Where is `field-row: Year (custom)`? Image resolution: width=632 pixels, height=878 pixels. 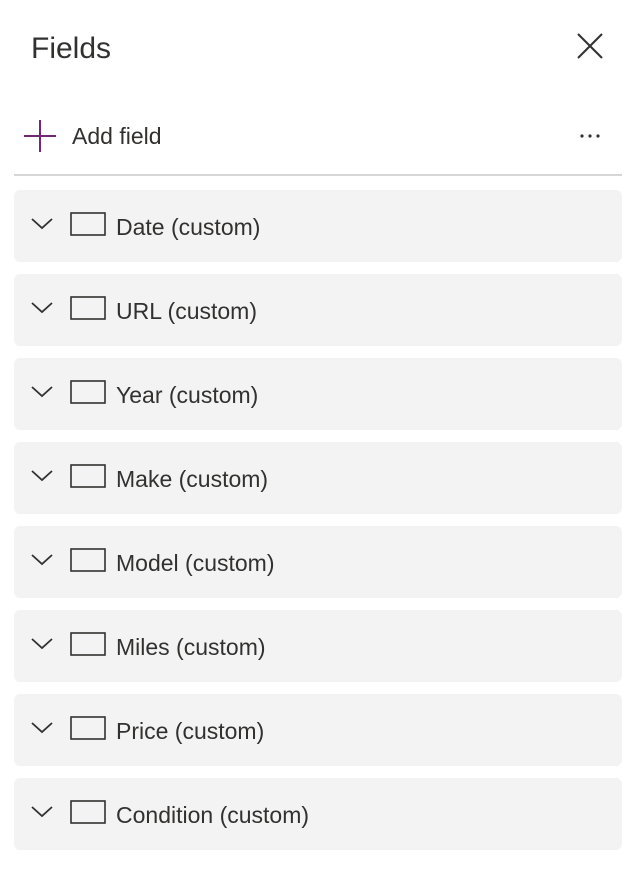 field-row: Year (custom) is located at coordinates (318, 394).